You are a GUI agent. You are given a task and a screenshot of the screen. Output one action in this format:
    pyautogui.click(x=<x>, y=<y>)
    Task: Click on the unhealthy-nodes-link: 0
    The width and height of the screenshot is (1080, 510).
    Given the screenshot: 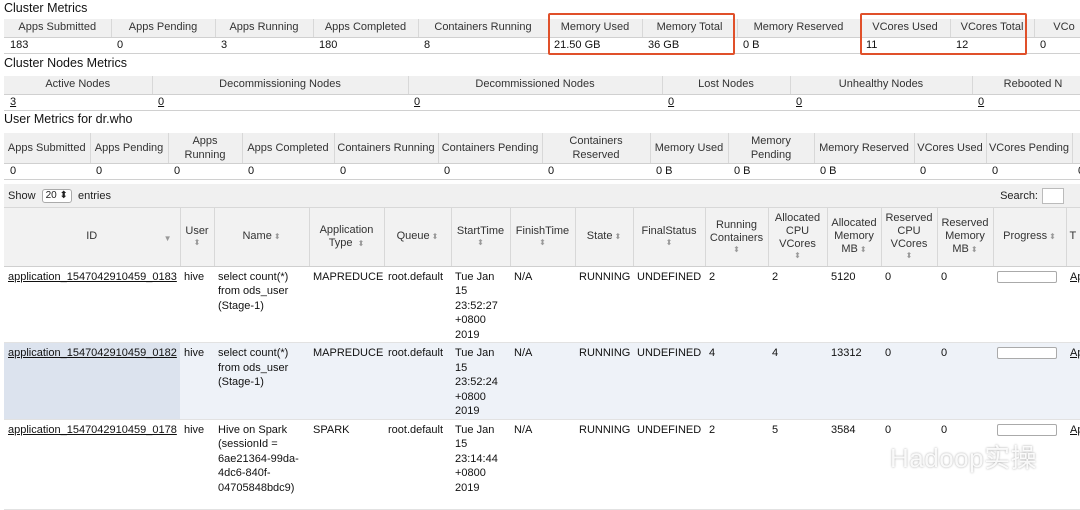 What is the action you would take?
    pyautogui.click(x=799, y=102)
    